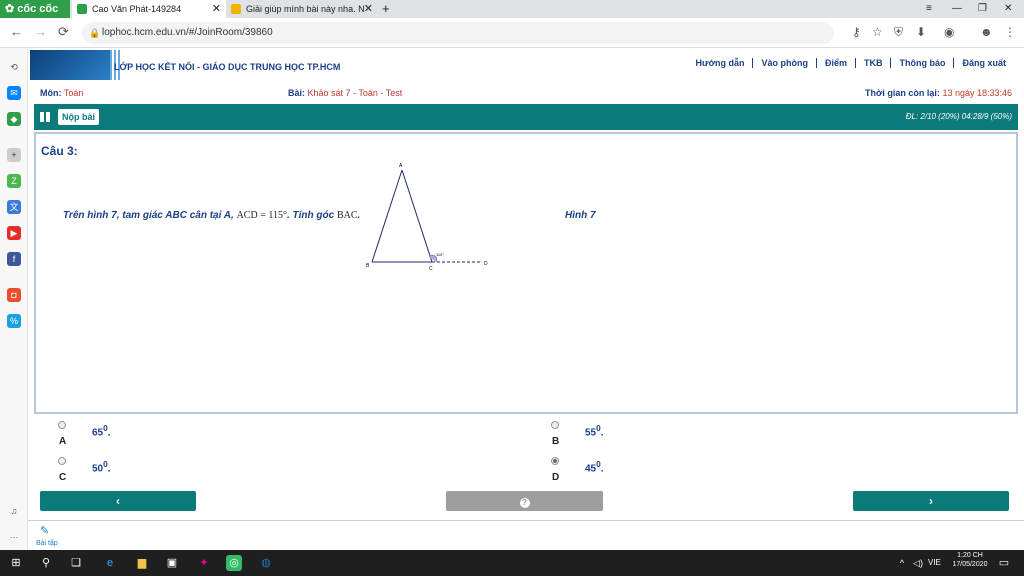 This screenshot has width=1024, height=576. I want to click on edge-icon: e, so click(110, 563).